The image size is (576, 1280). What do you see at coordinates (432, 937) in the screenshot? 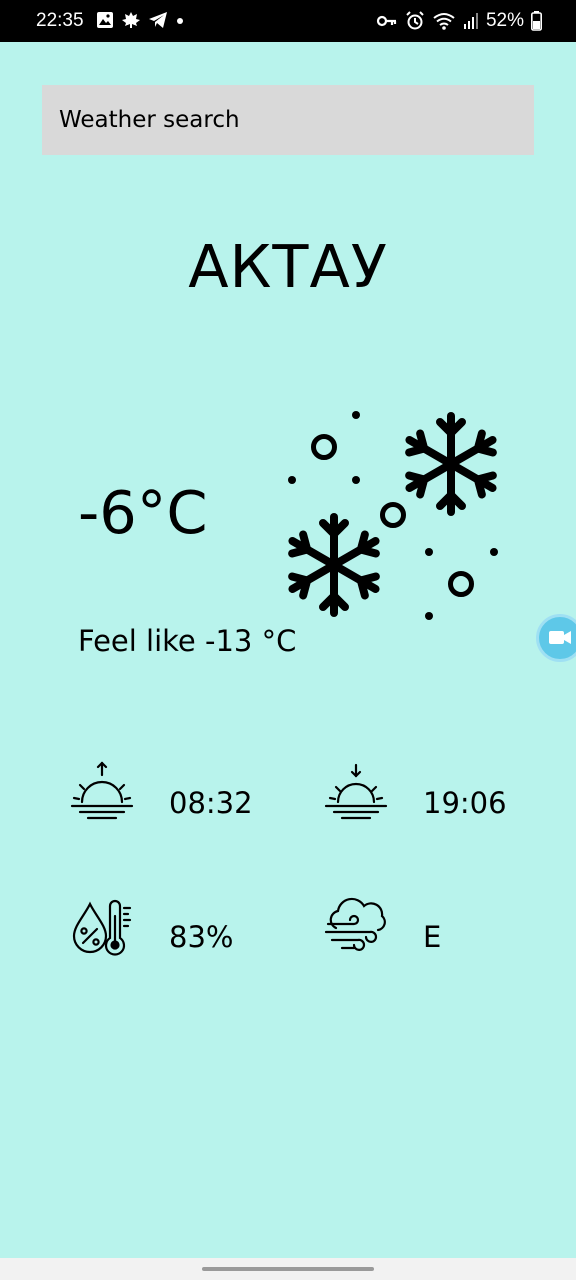
I see `wind-direction: E` at bounding box center [432, 937].